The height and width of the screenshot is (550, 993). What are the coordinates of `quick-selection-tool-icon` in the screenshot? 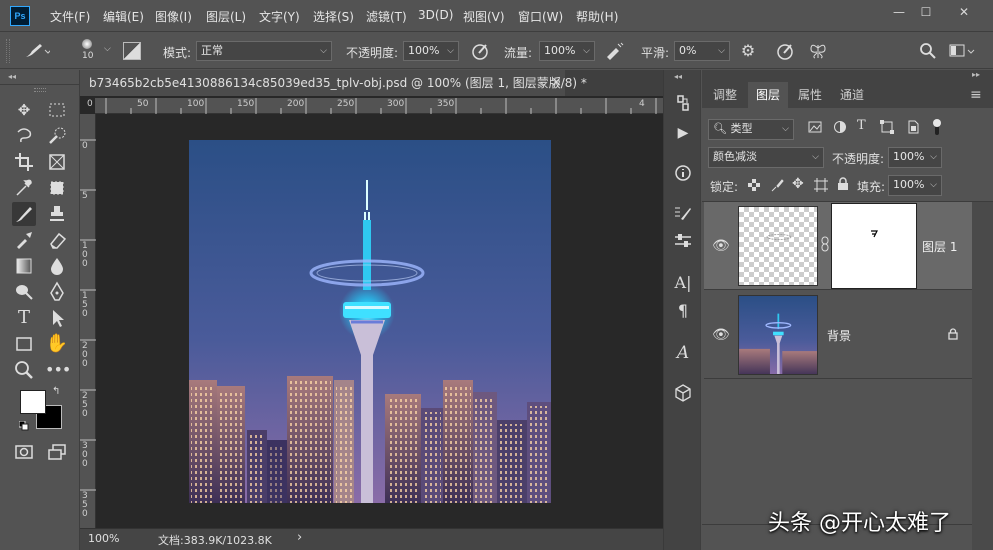 It's located at (57, 136).